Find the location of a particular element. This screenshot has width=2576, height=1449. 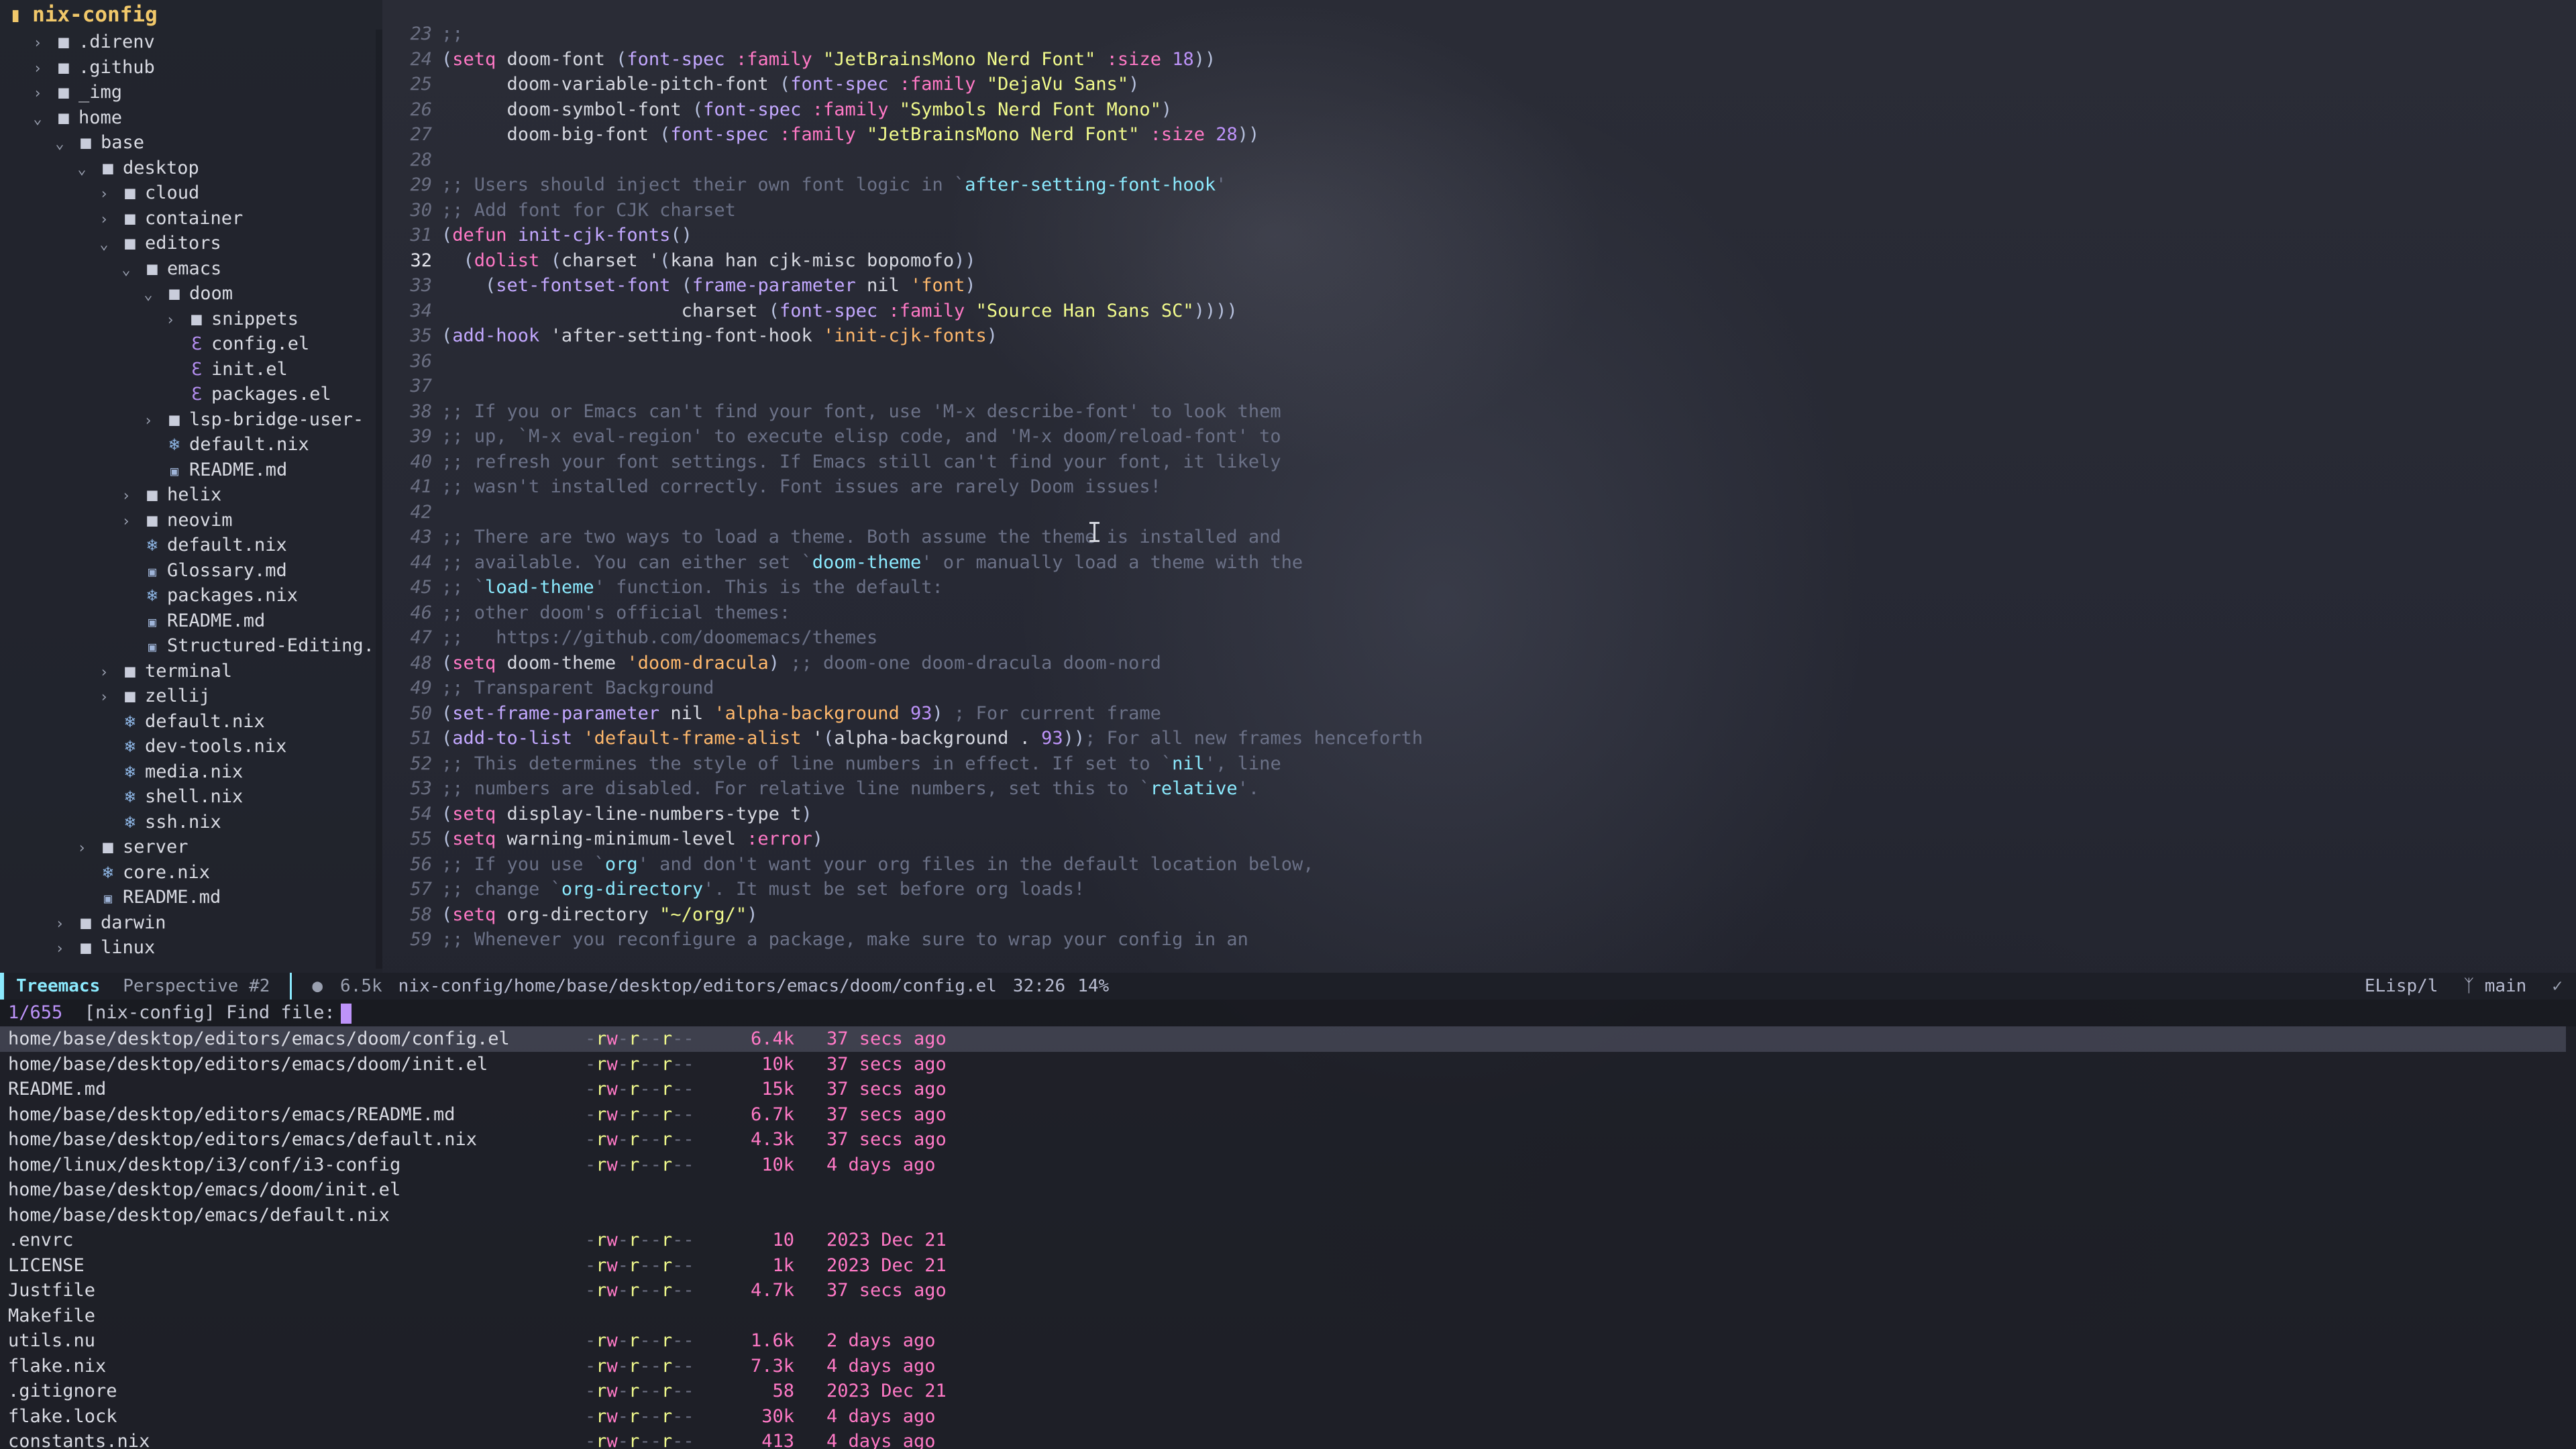

tree-file: ❄ ssh.nix is located at coordinates (191, 822).